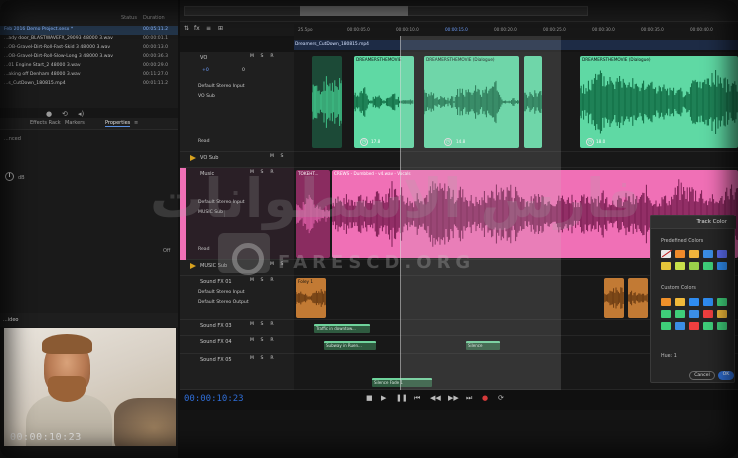 This screenshot has height=458, width=738. What do you see at coordinates (118, 123) in the screenshot?
I see `tab-properties: Properties` at bounding box center [118, 123].